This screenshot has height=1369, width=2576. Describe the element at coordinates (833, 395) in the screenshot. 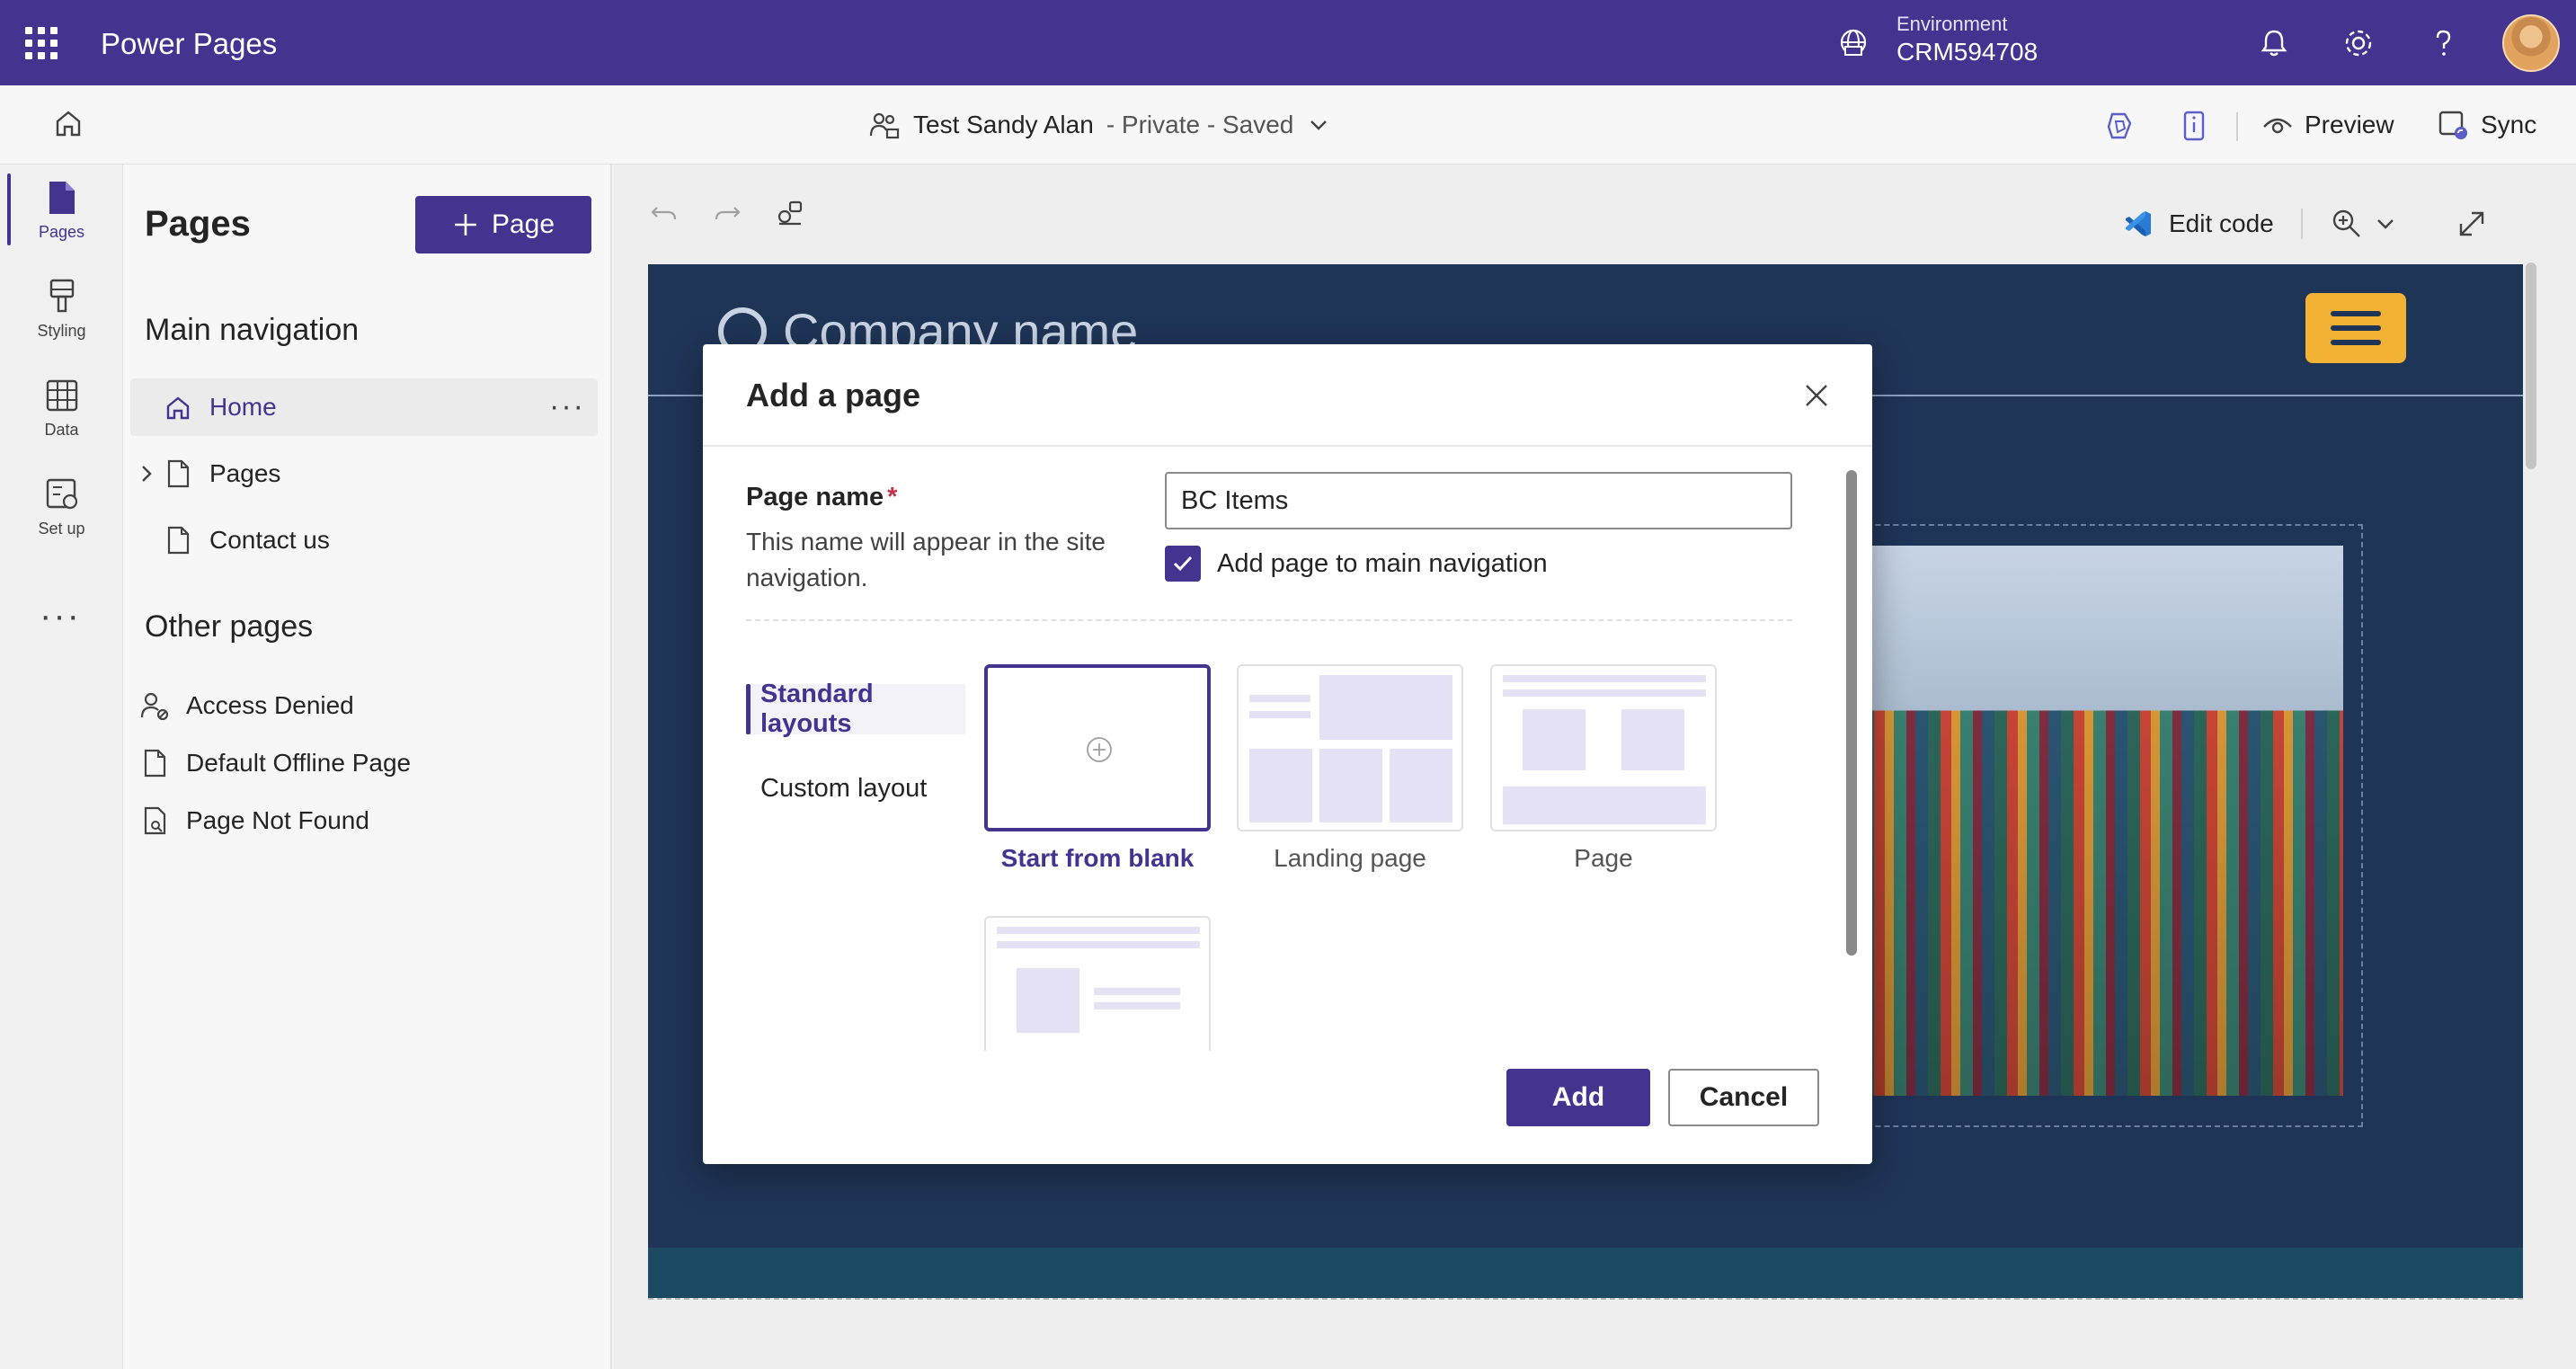

I see `dialog-title: Add a page` at that location.